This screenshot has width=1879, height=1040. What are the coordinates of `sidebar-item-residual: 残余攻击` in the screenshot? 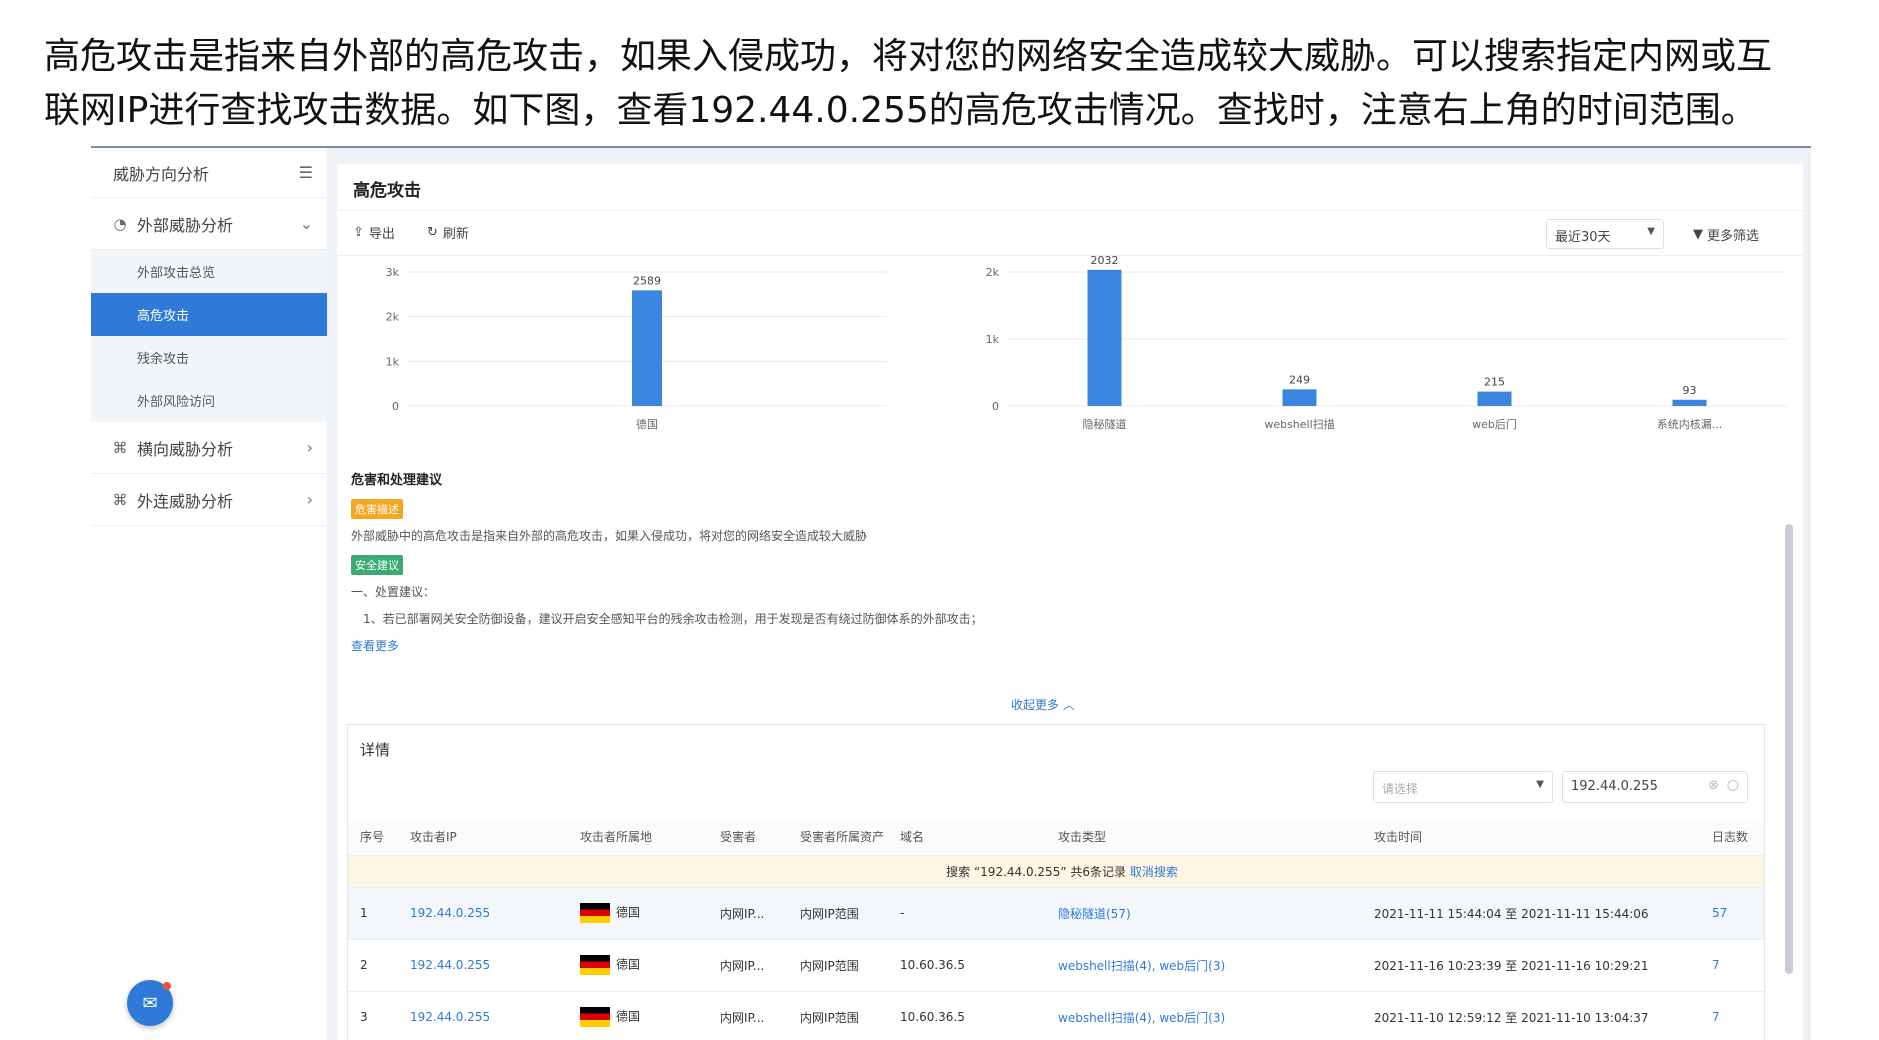 It's located at (209, 357).